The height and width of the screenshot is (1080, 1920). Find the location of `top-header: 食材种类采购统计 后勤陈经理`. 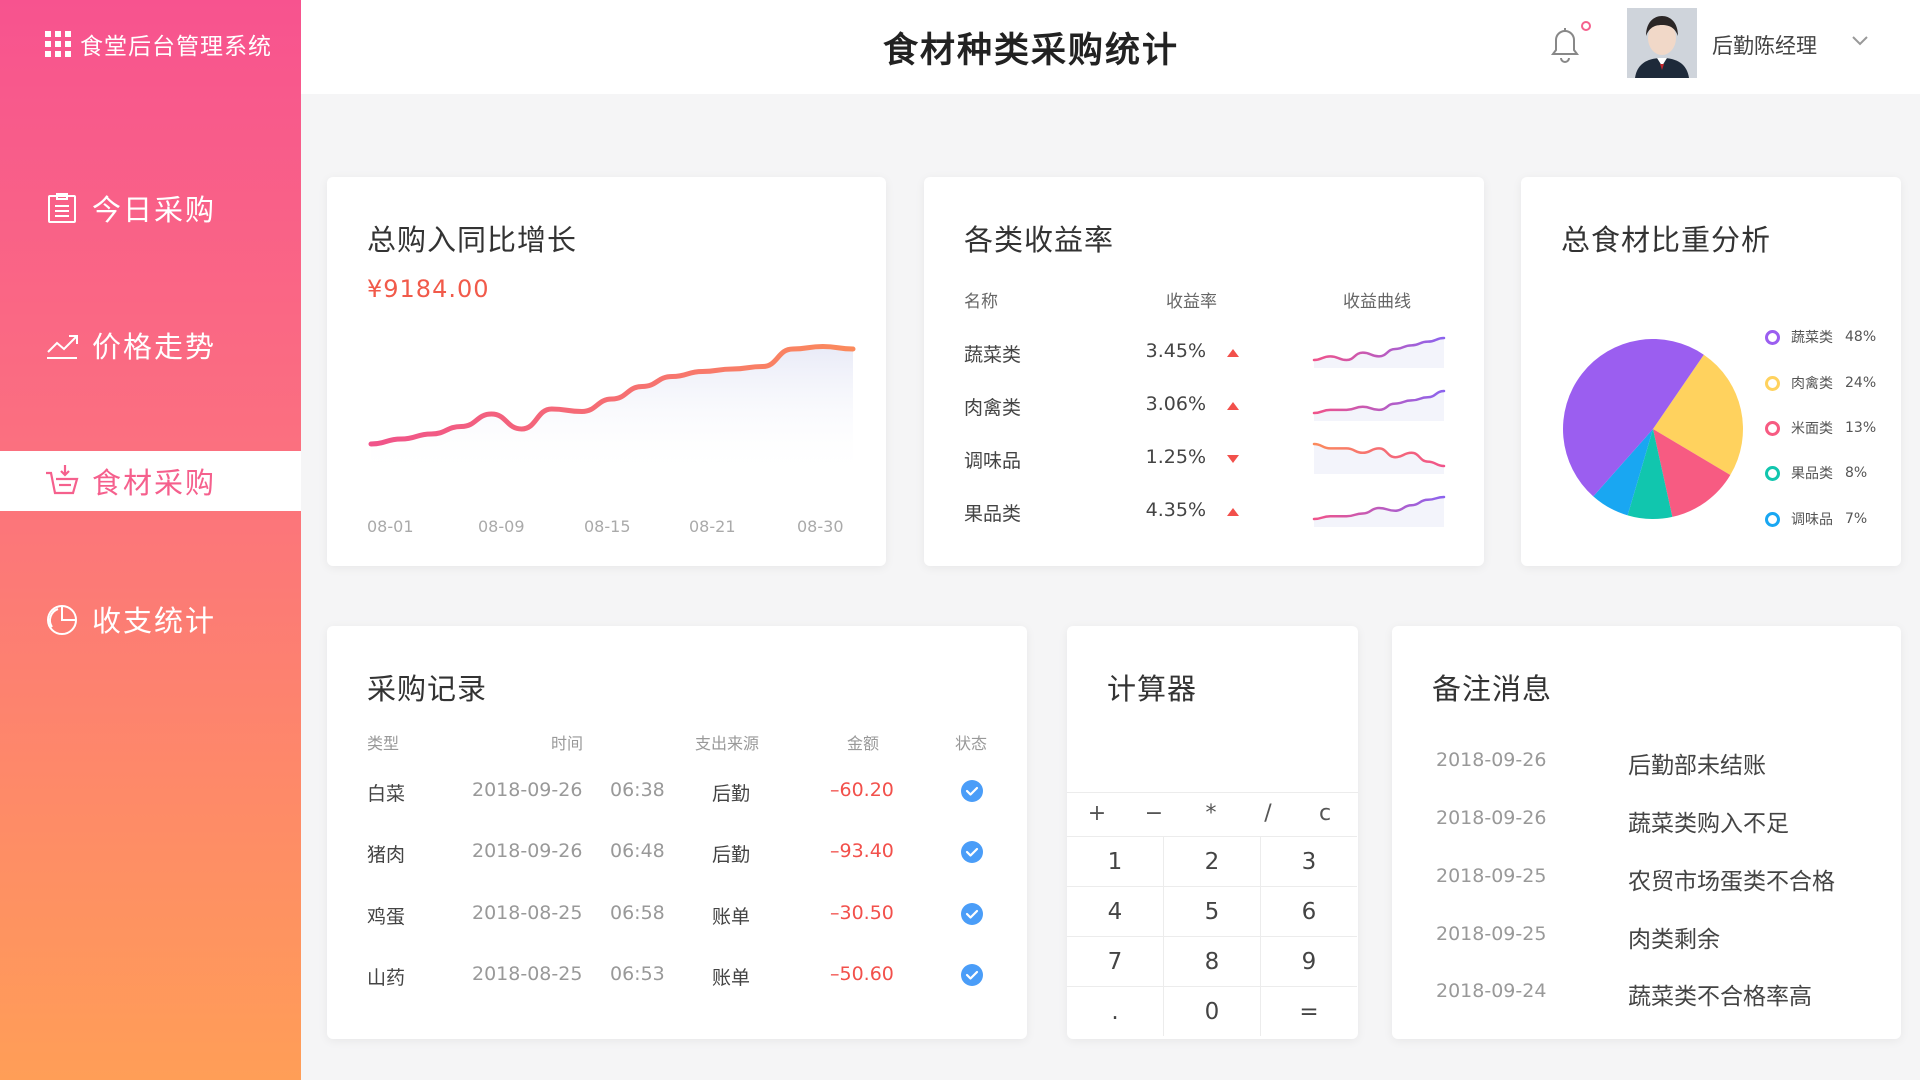

top-header: 食材种类采购统计 后勤陈经理 is located at coordinates (1110, 47).